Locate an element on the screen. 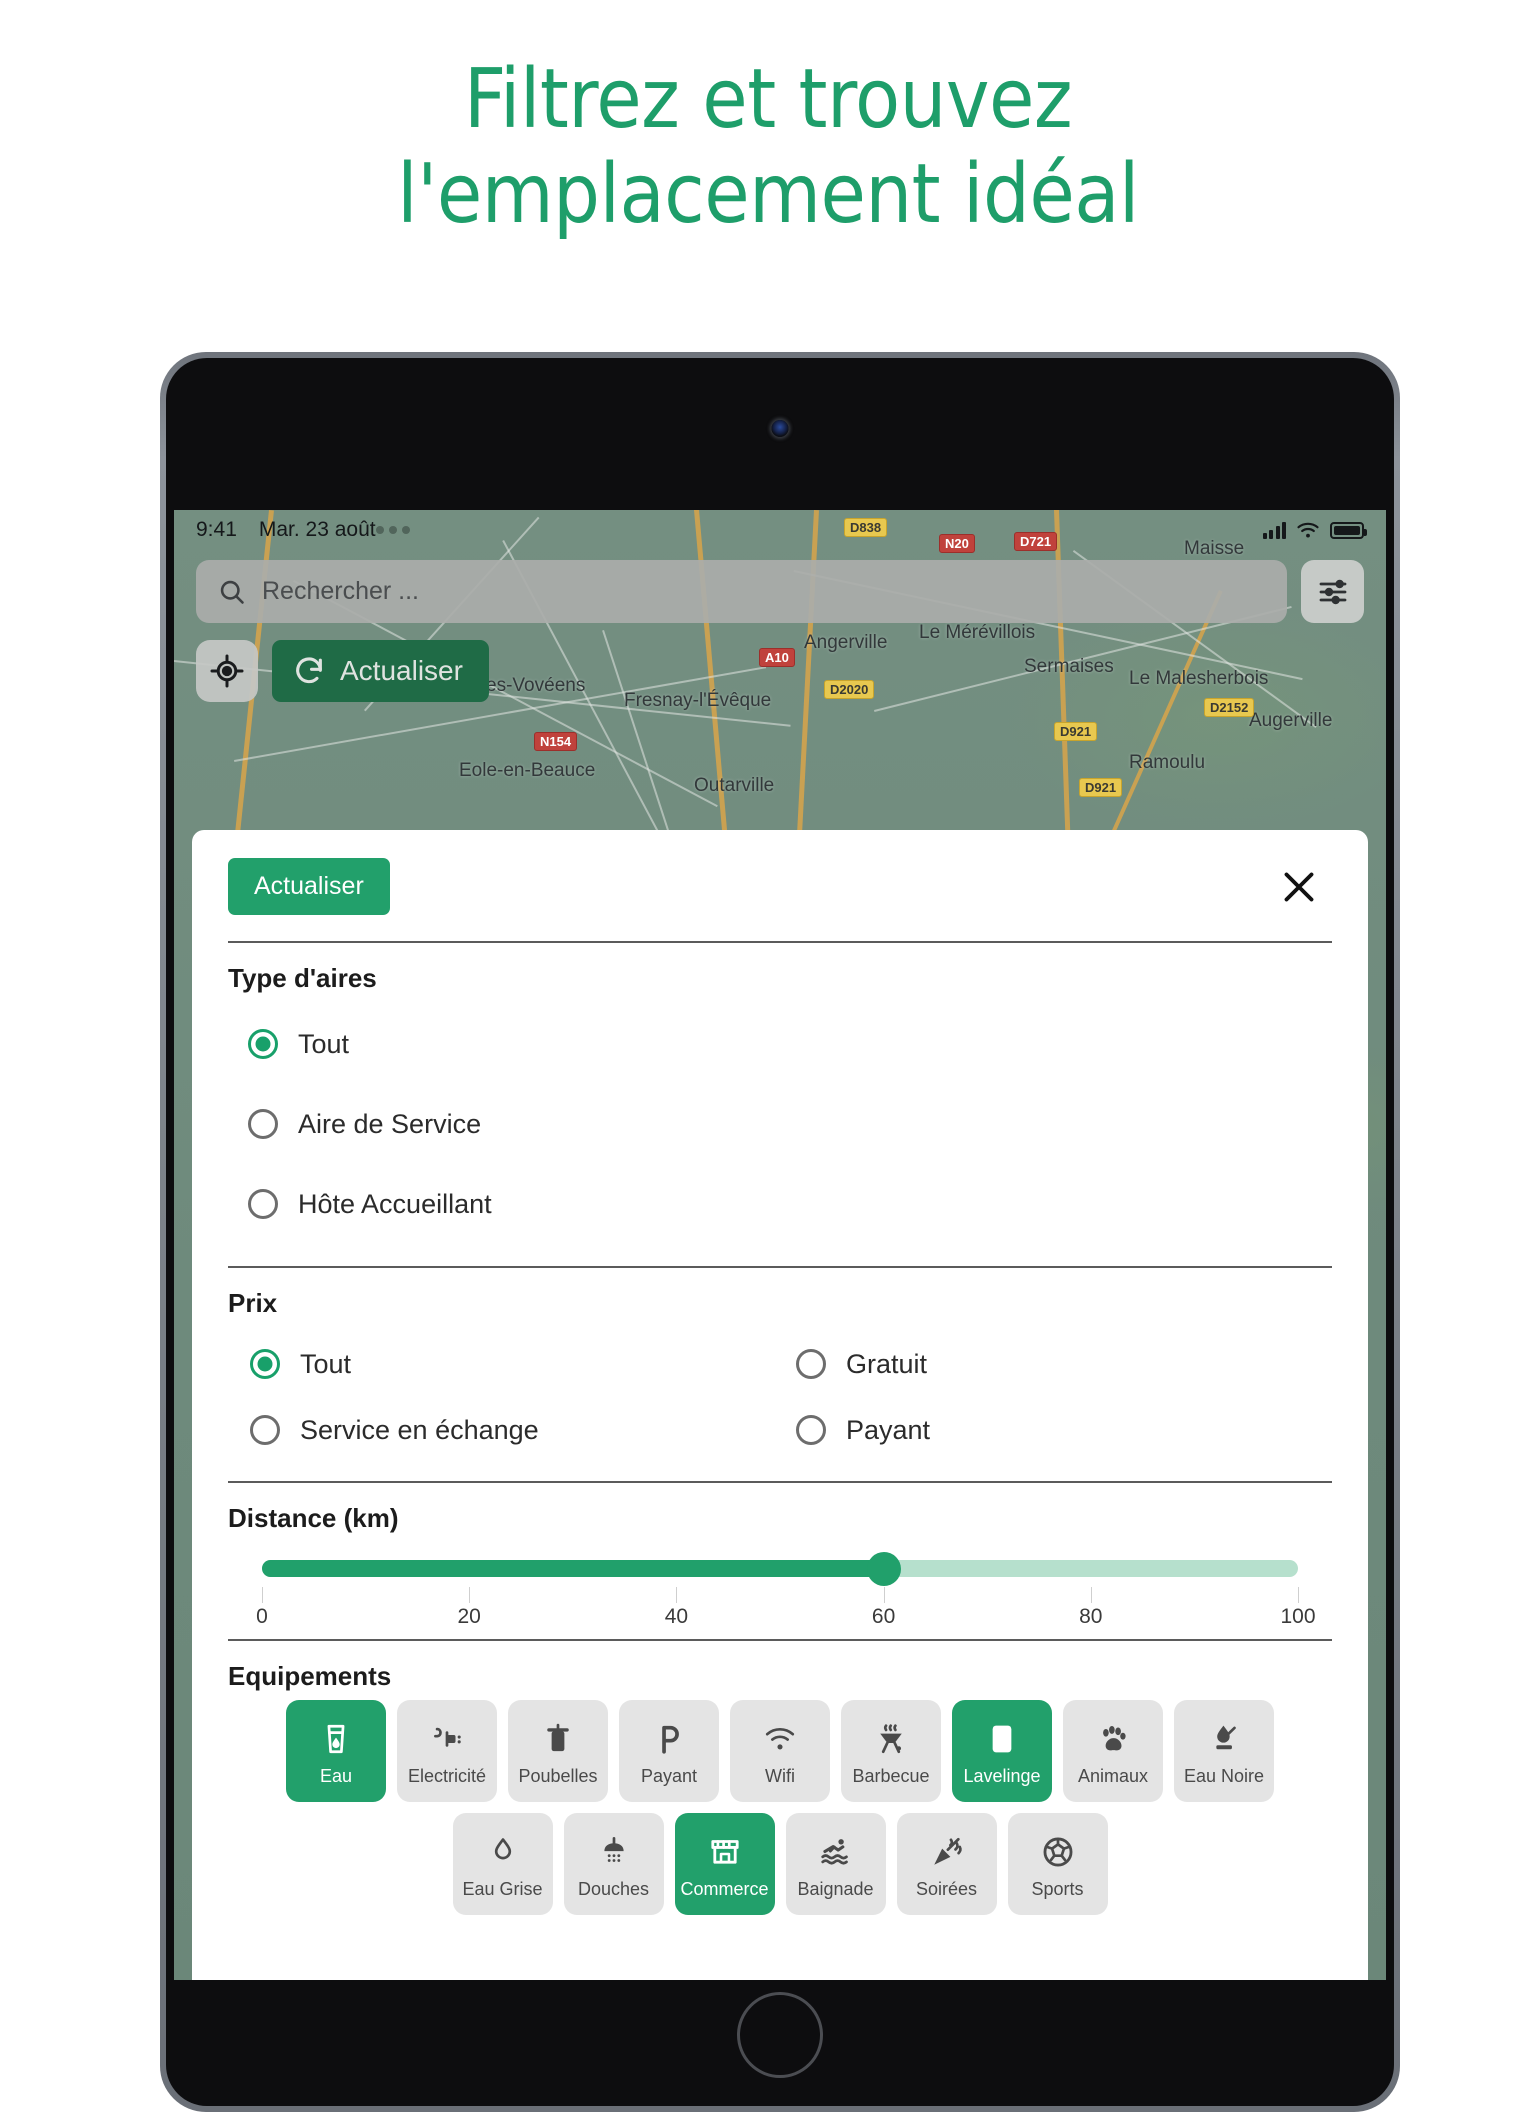 The height and width of the screenshot is (2112, 1536). black-water-drain-icon is located at coordinates (1224, 1739).